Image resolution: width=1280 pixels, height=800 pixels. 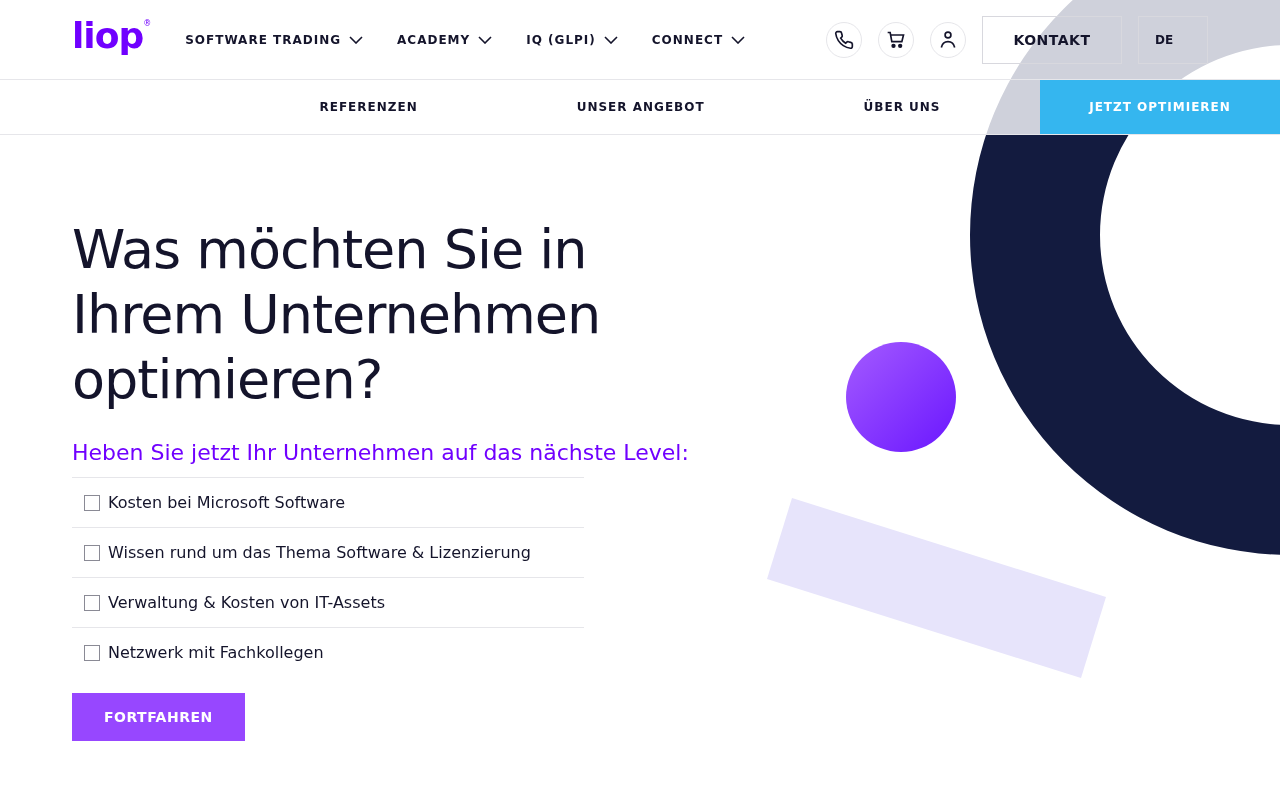 I want to click on nav-menu-item: IQ (GLPI), so click(x=572, y=39).